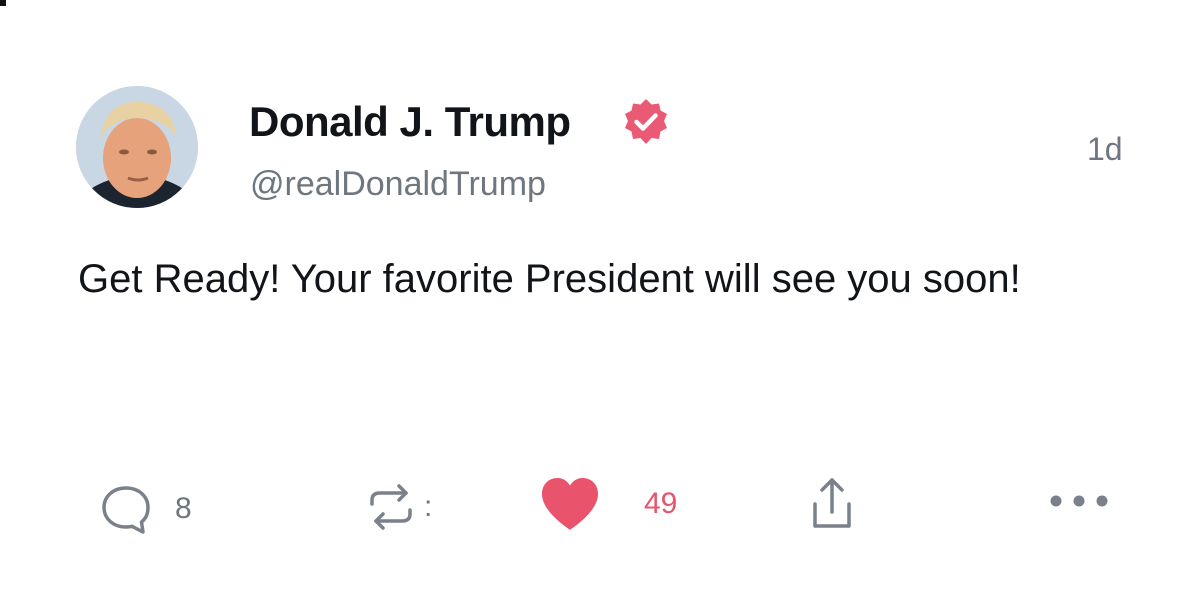 Image resolution: width=1177 pixels, height=605 pixels. What do you see at coordinates (398, 184) in the screenshot?
I see `author-handle: @realDonaldTrump` at bounding box center [398, 184].